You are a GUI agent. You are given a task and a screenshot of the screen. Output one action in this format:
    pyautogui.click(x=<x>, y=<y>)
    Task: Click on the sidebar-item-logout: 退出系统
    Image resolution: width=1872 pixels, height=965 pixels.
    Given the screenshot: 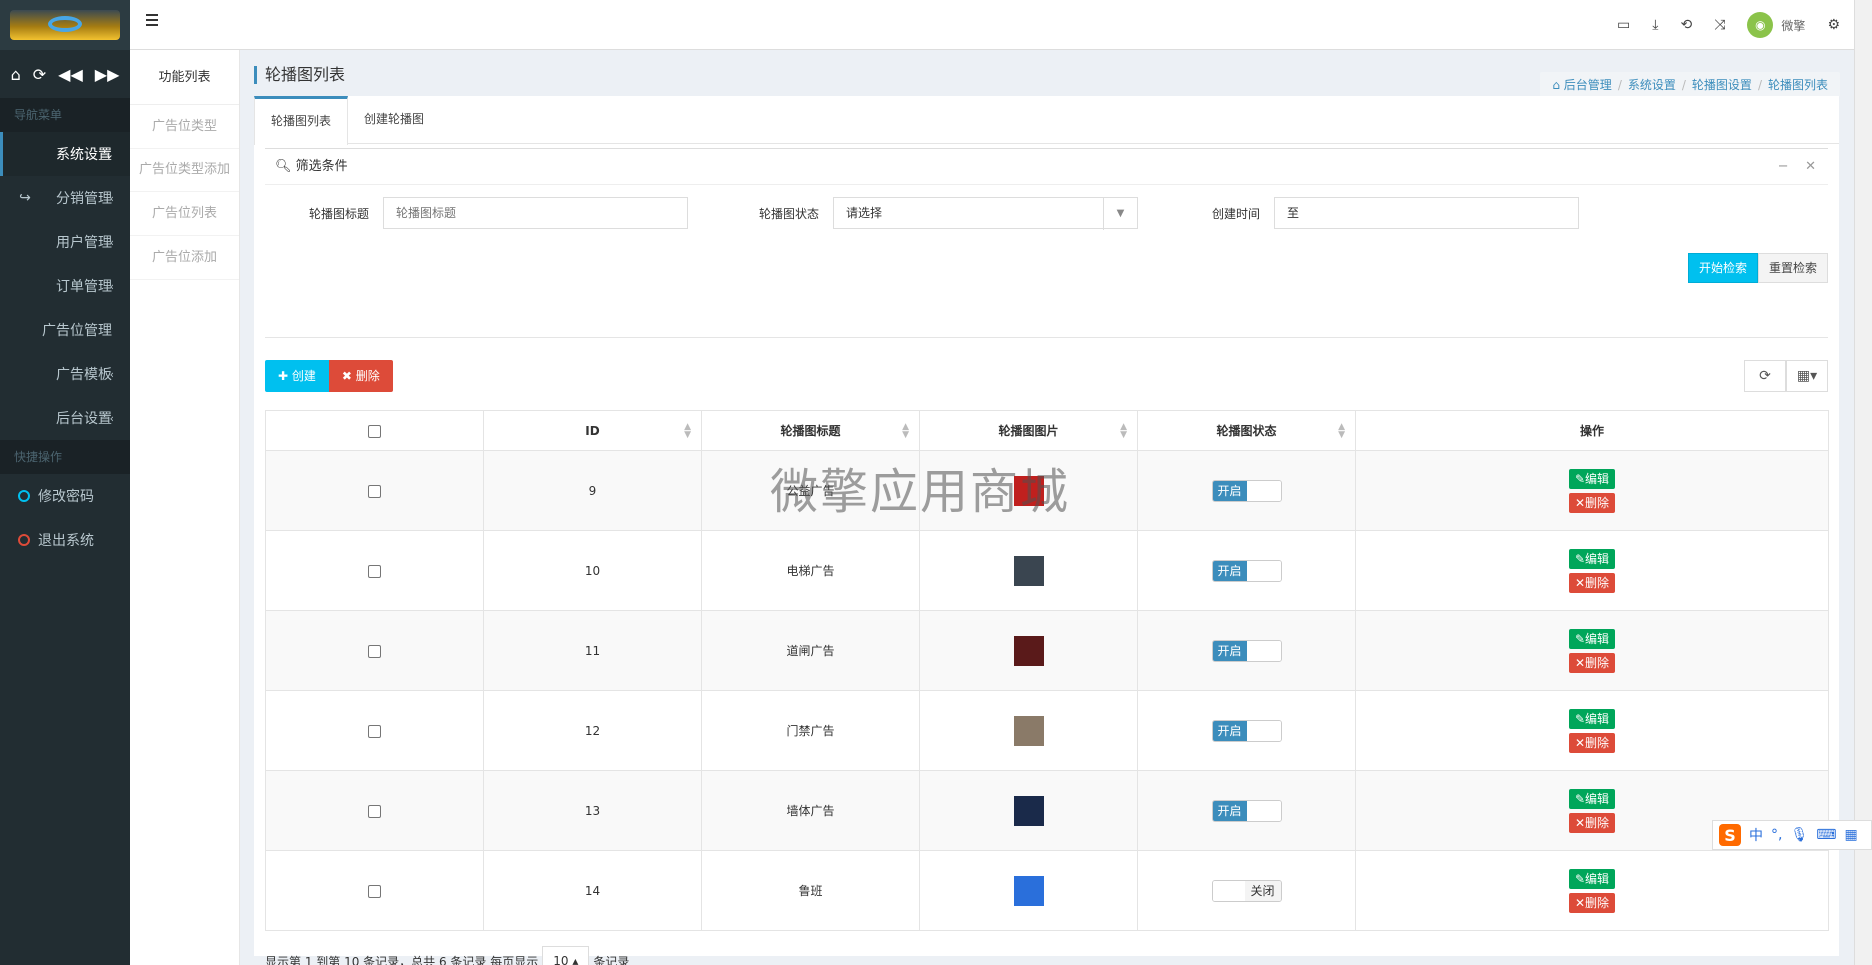 What is the action you would take?
    pyautogui.click(x=65, y=540)
    